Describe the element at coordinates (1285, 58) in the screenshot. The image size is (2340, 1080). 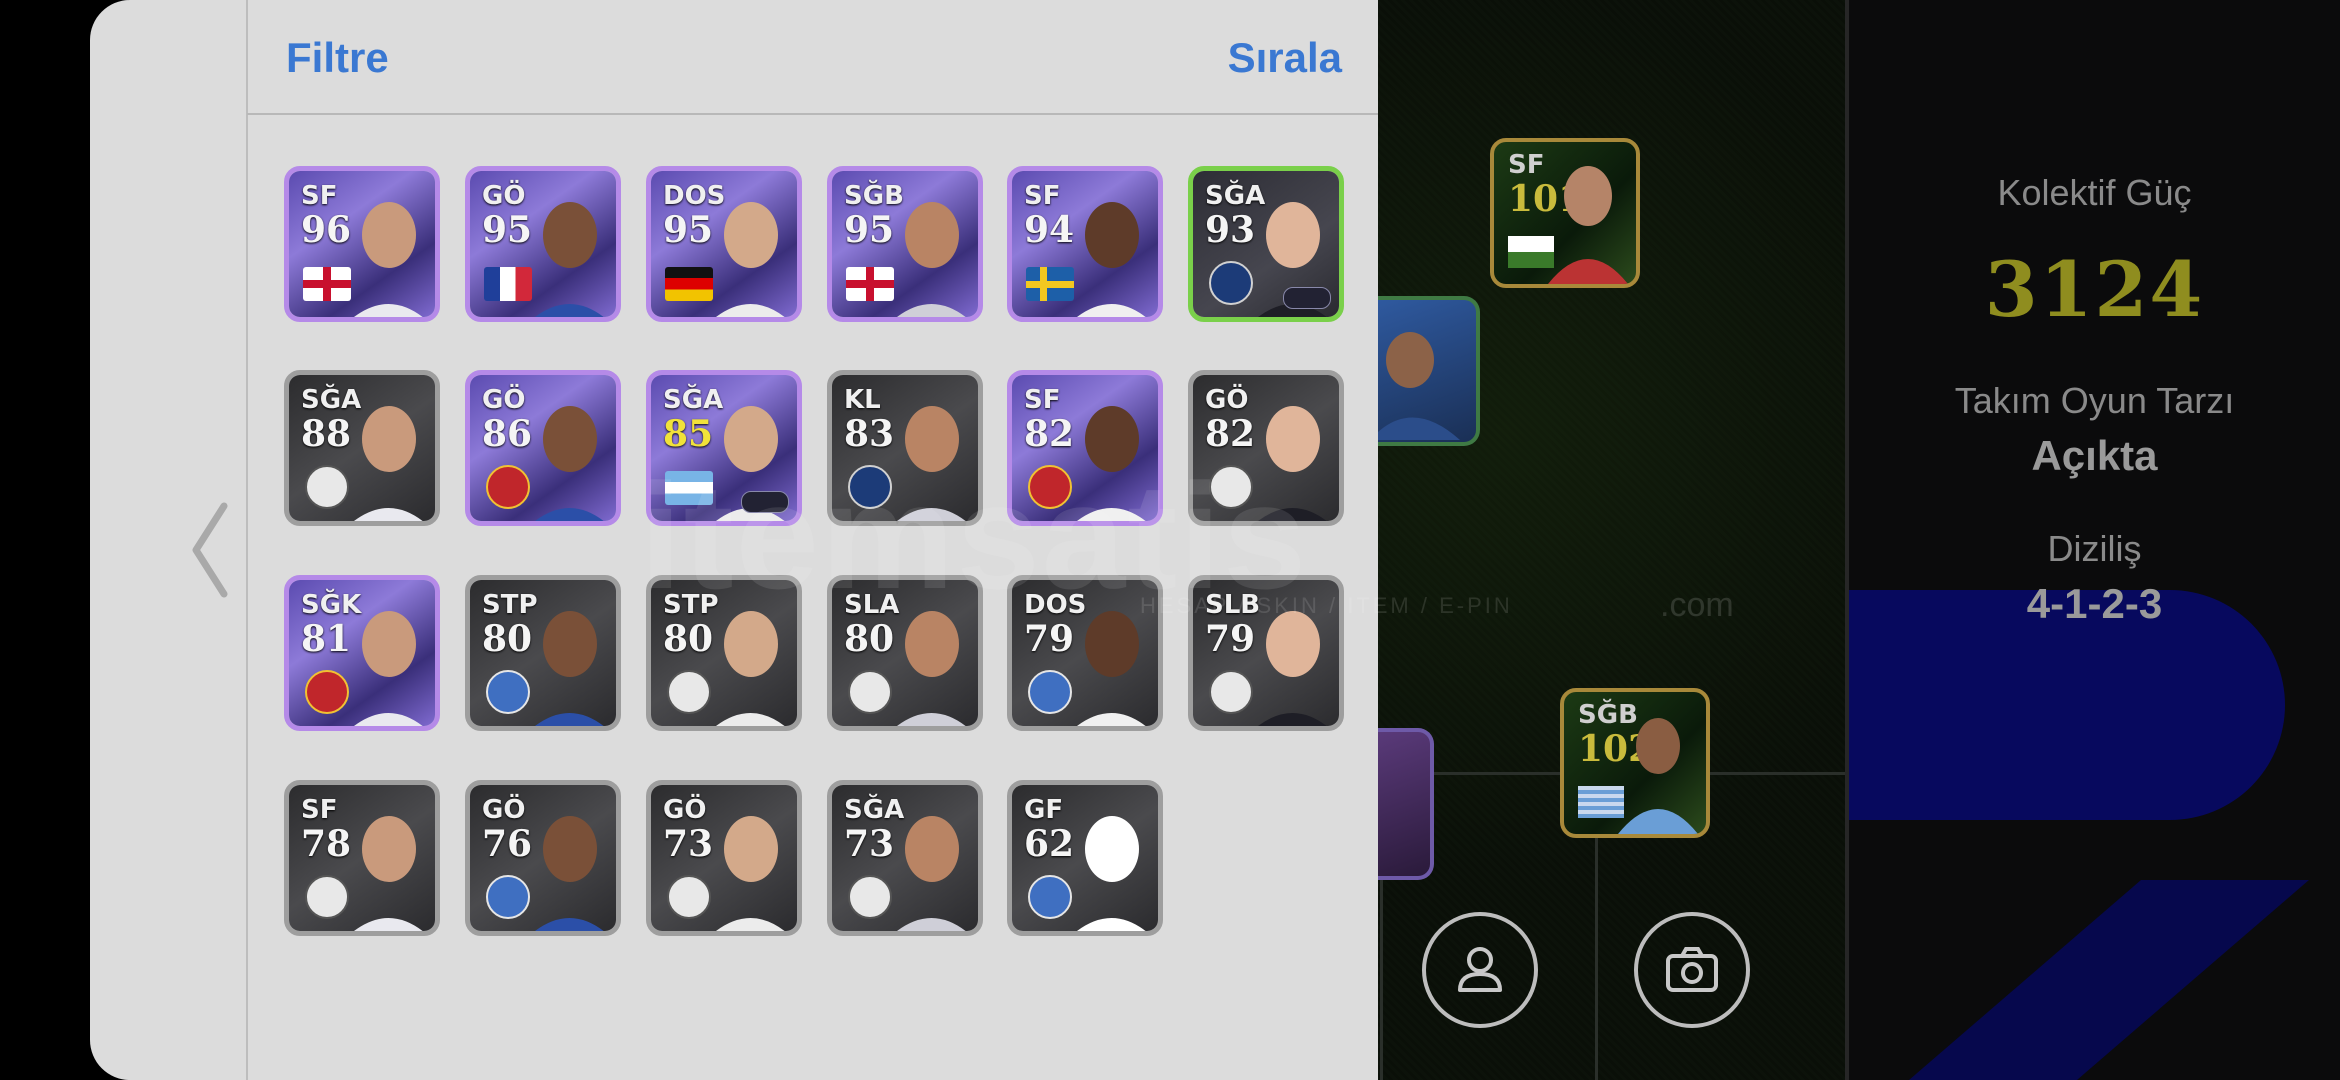
I see `sort-button: Sırala` at that location.